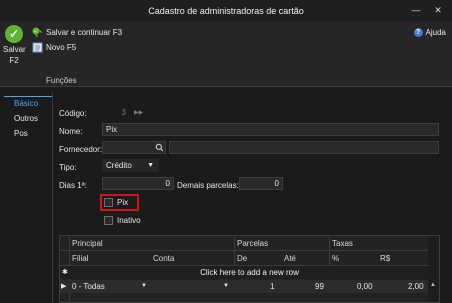 Image resolution: width=452 pixels, height=303 pixels. What do you see at coordinates (365, 286) in the screenshot?
I see `cell-percent: 0,00` at bounding box center [365, 286].